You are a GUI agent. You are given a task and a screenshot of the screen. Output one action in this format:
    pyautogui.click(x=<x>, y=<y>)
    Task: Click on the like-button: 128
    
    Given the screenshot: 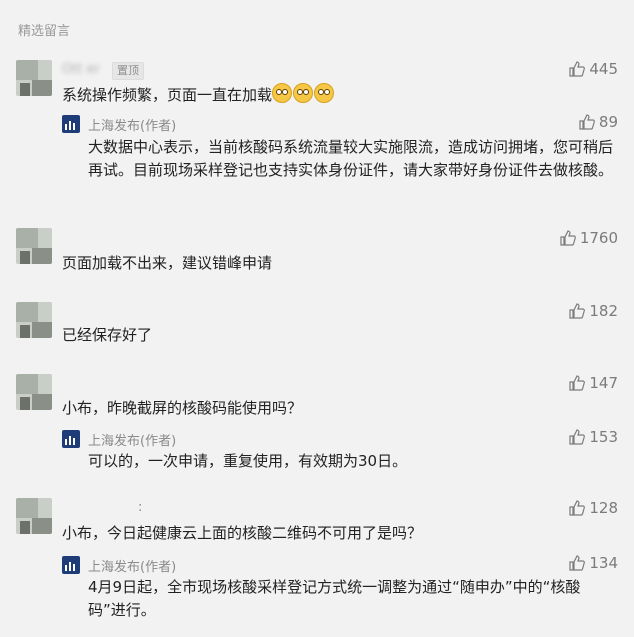 What is the action you would take?
    pyautogui.click(x=593, y=508)
    